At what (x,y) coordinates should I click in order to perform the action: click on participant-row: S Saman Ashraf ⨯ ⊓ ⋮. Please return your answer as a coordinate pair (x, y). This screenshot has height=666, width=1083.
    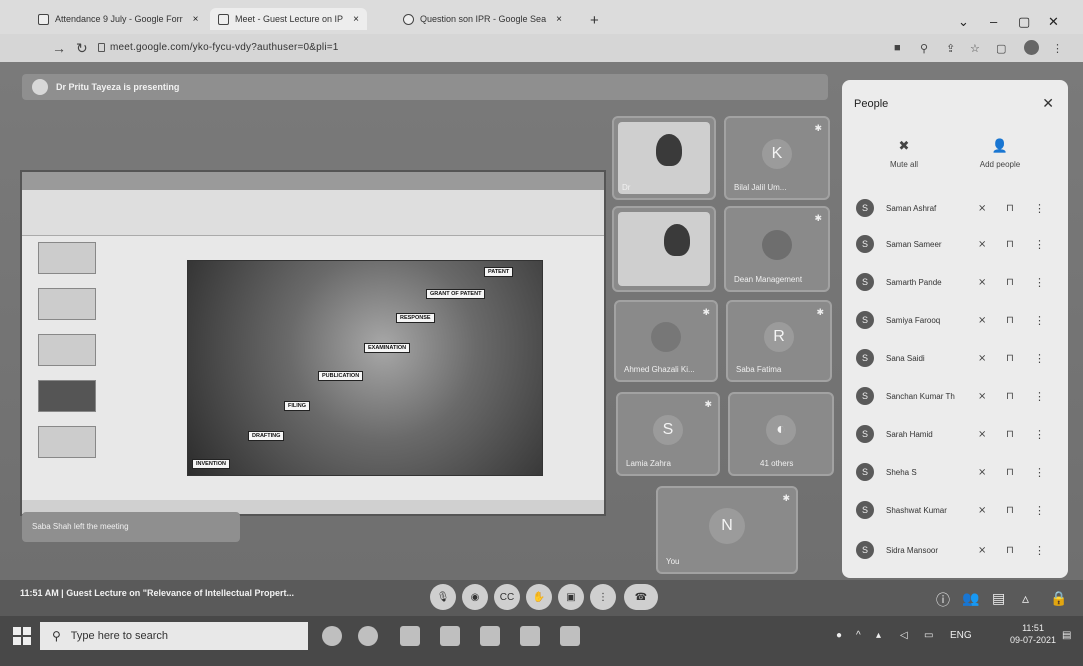
    Looking at the image, I should click on (956, 208).